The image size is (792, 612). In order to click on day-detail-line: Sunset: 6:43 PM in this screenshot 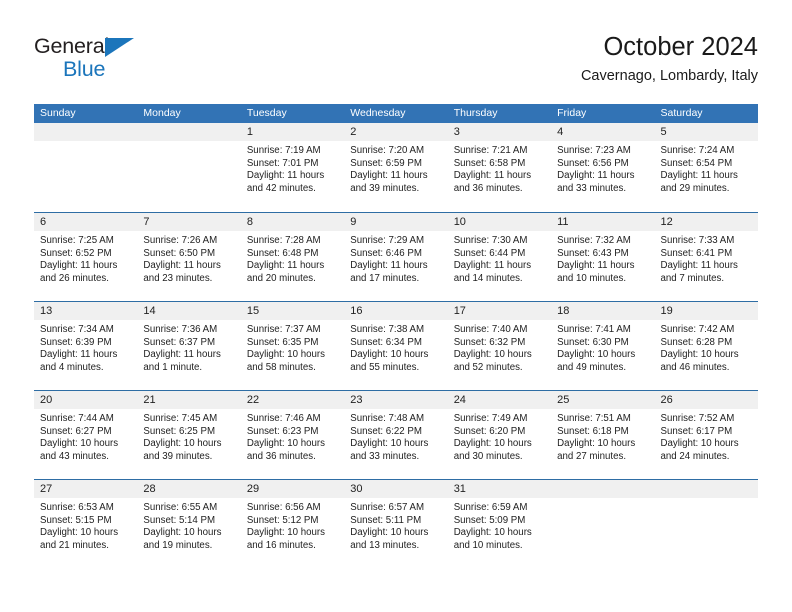, I will do `click(593, 253)`.